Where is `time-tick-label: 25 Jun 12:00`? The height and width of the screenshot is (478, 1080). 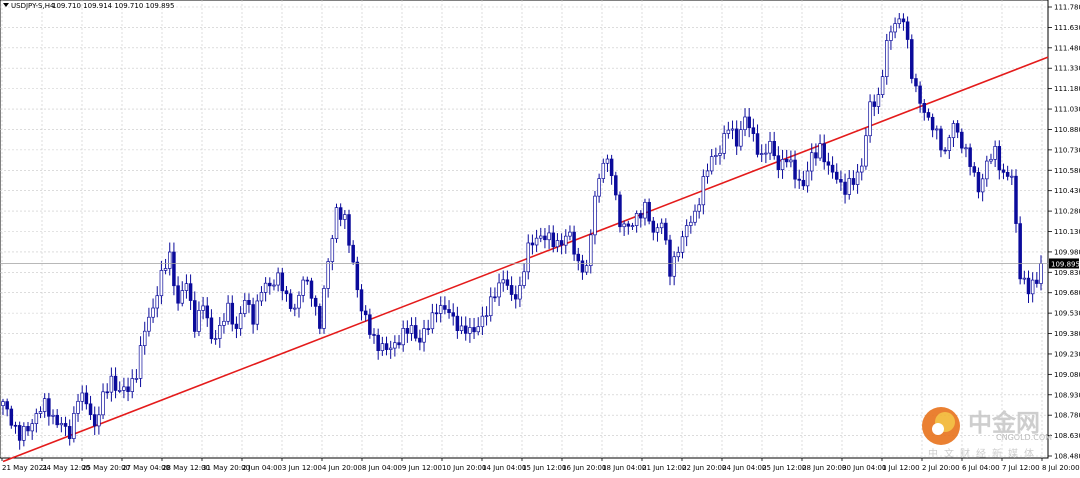 time-tick-label: 25 Jun 12:00 is located at coordinates (784, 468).